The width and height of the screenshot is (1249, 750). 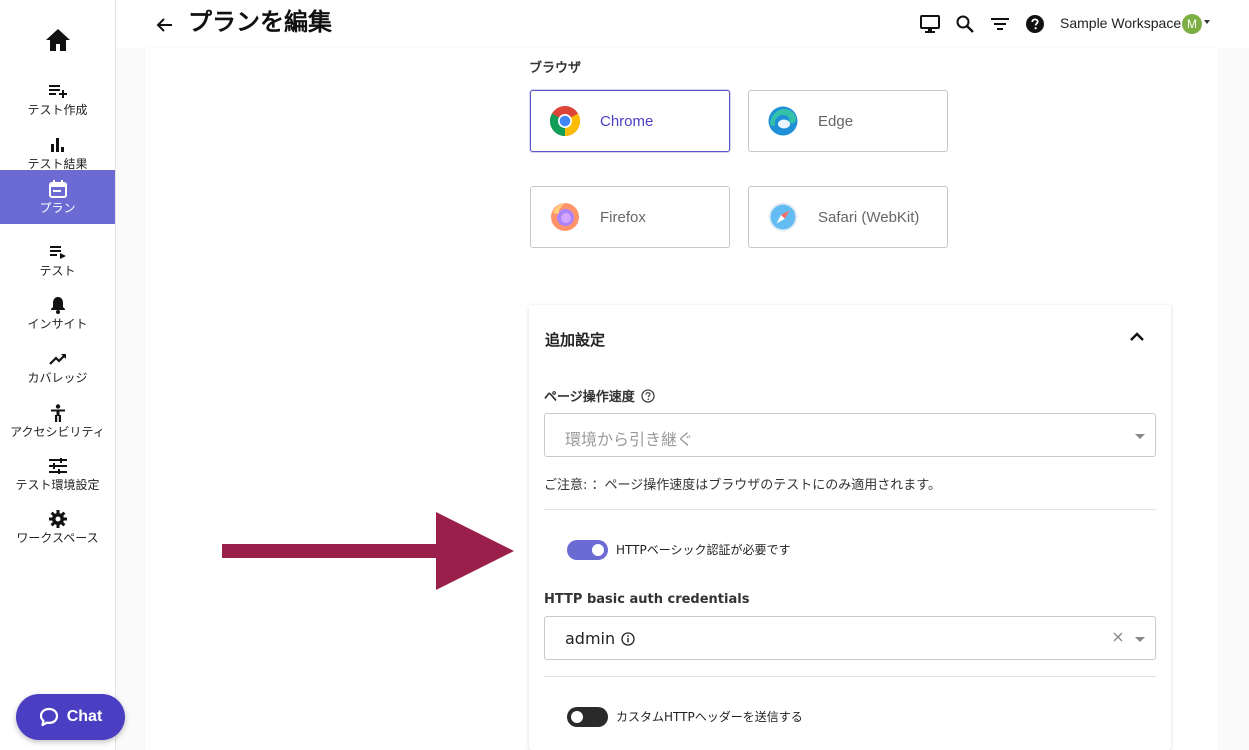 What do you see at coordinates (742, 485) in the screenshot?
I see `page-speed-note: ご注意: ：ページ操作速度はブラウザのテストにのみ適用されます。` at bounding box center [742, 485].